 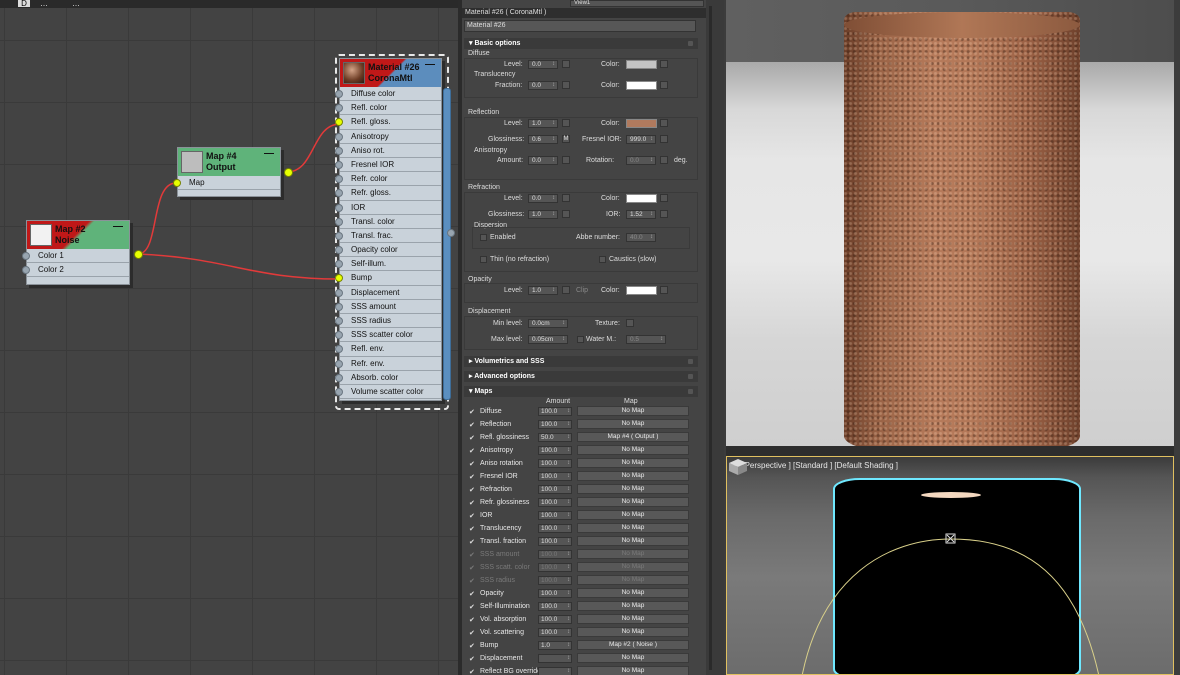 I want to click on refl-color-swatch, so click(x=641, y=123).